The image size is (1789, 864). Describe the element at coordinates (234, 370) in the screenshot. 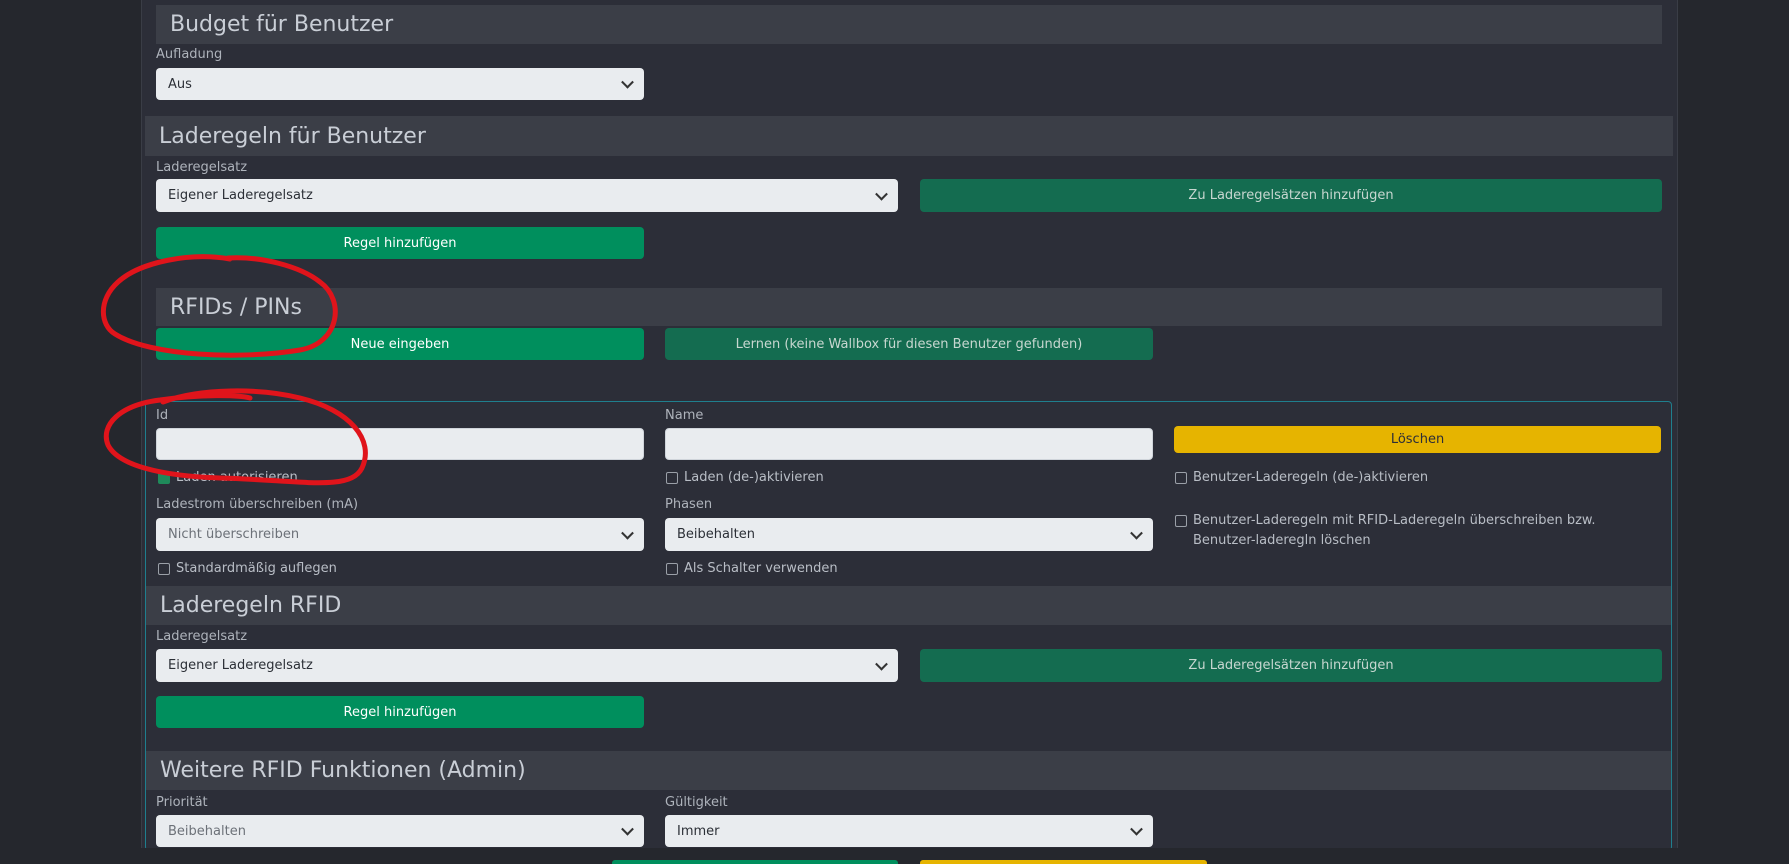

I see `red-annotation-circles` at that location.